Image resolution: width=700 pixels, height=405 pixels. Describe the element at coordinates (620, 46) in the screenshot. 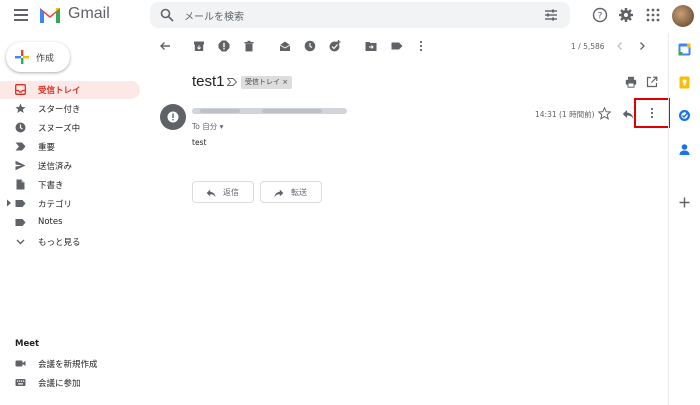

I see `newer-chevron-icon` at that location.